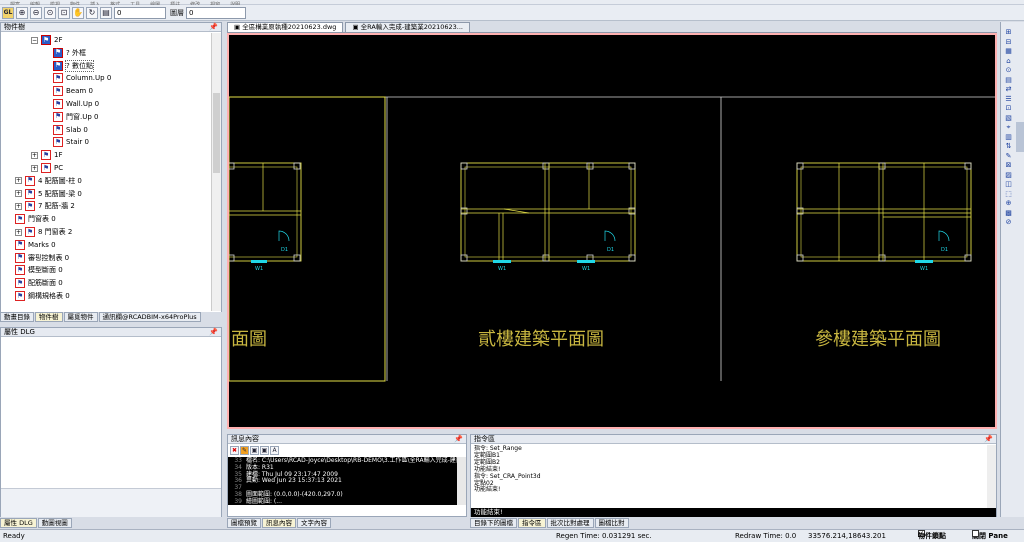 The width and height of the screenshot is (1024, 542). What do you see at coordinates (69, 53) in the screenshot?
I see `tree-item: ⚑? 外框` at bounding box center [69, 53].